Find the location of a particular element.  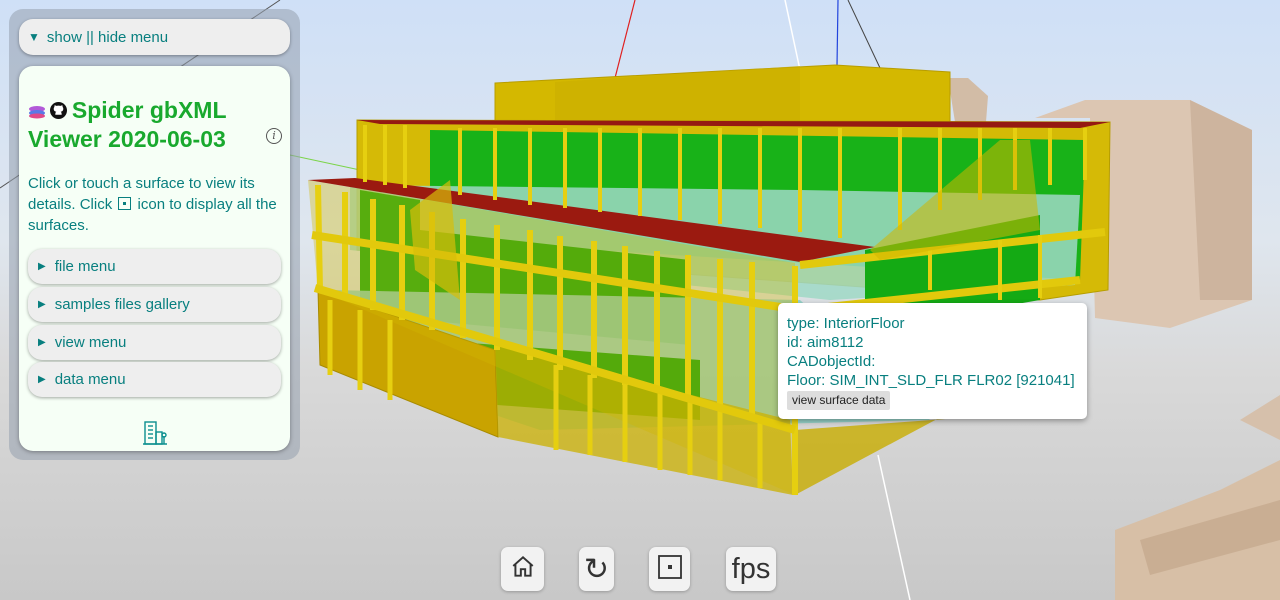

show-hide-menu-toggle: ▼ show || hide menu is located at coordinates (154, 37).